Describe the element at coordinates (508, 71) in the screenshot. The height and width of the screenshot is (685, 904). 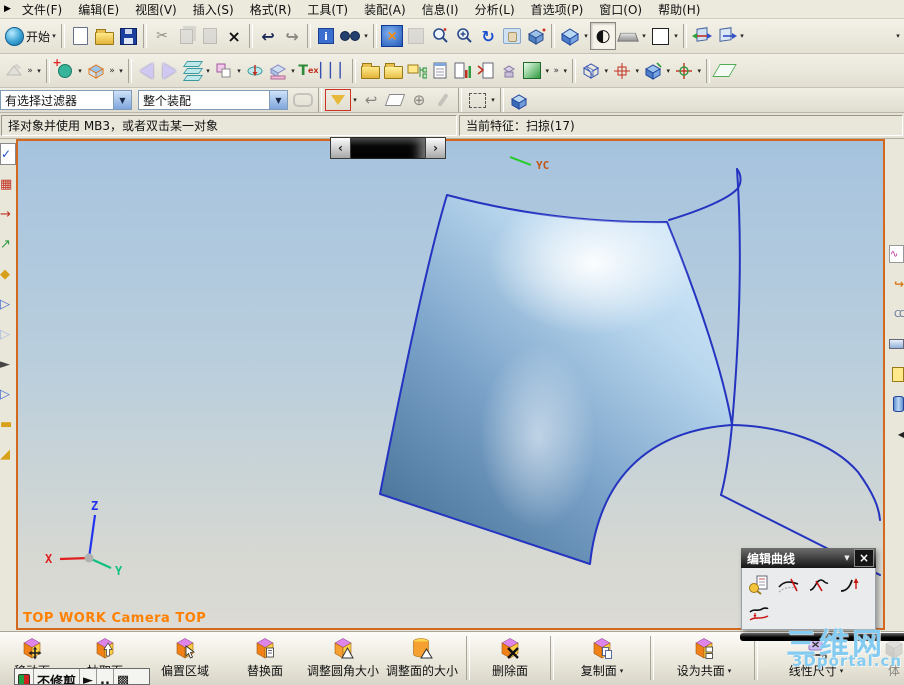
I see `stamp-button` at that location.